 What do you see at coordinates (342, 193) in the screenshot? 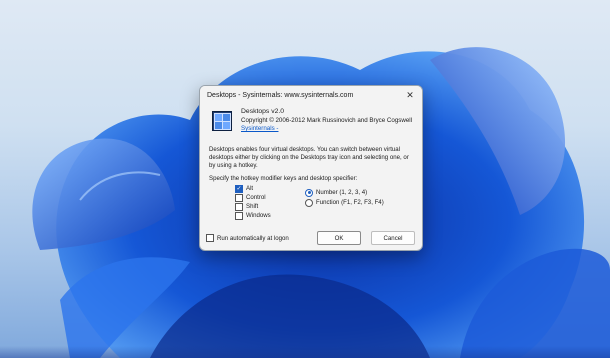
I see `specifier-label: Number (1, 2, 3, 4)` at bounding box center [342, 193].